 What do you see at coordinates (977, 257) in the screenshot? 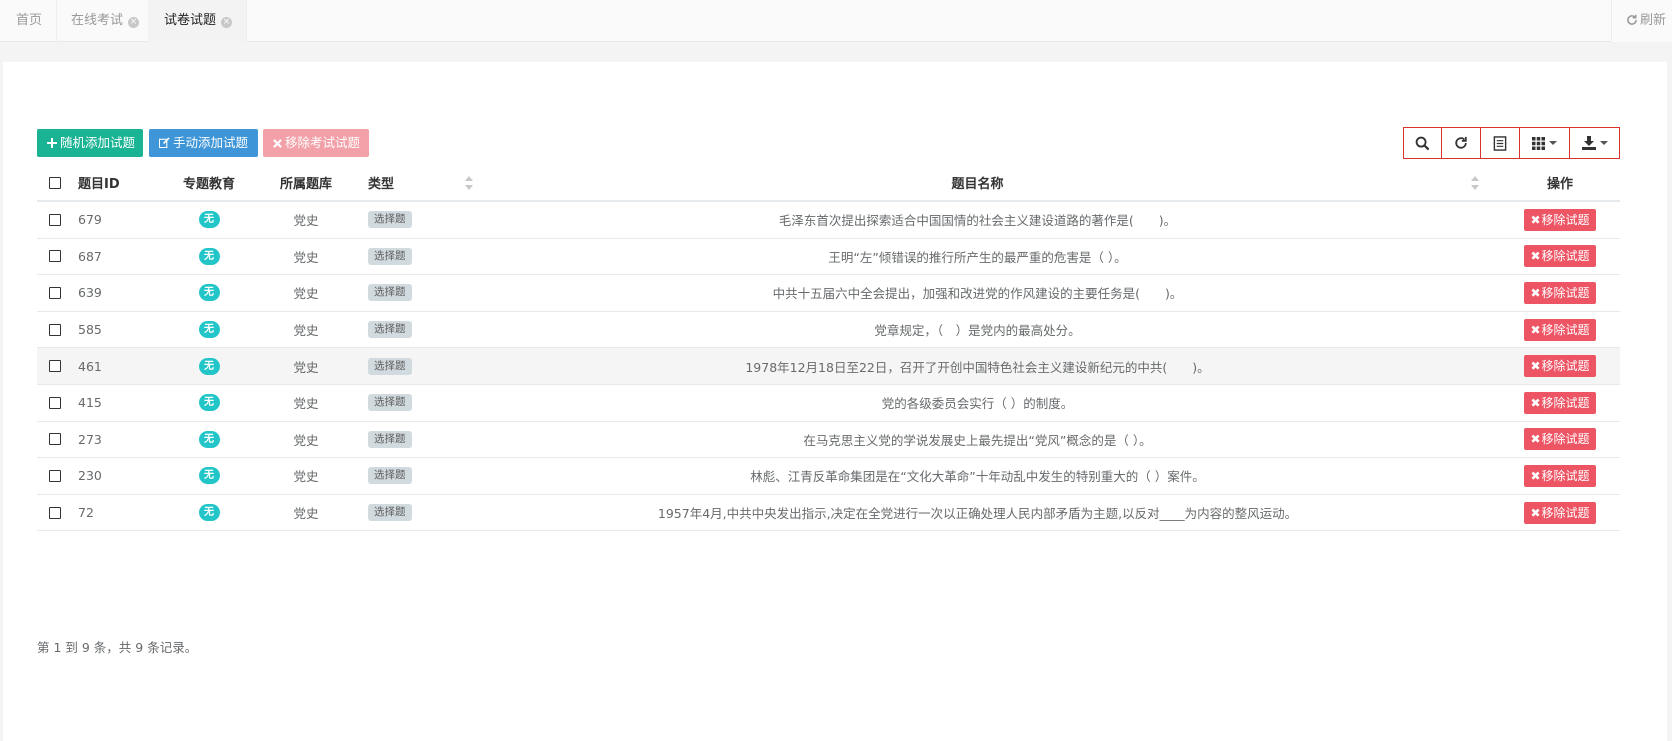
I see `row-question-name: 王明“左”倾错误的推行所产生的最严重的危害是（ ）。` at bounding box center [977, 257].